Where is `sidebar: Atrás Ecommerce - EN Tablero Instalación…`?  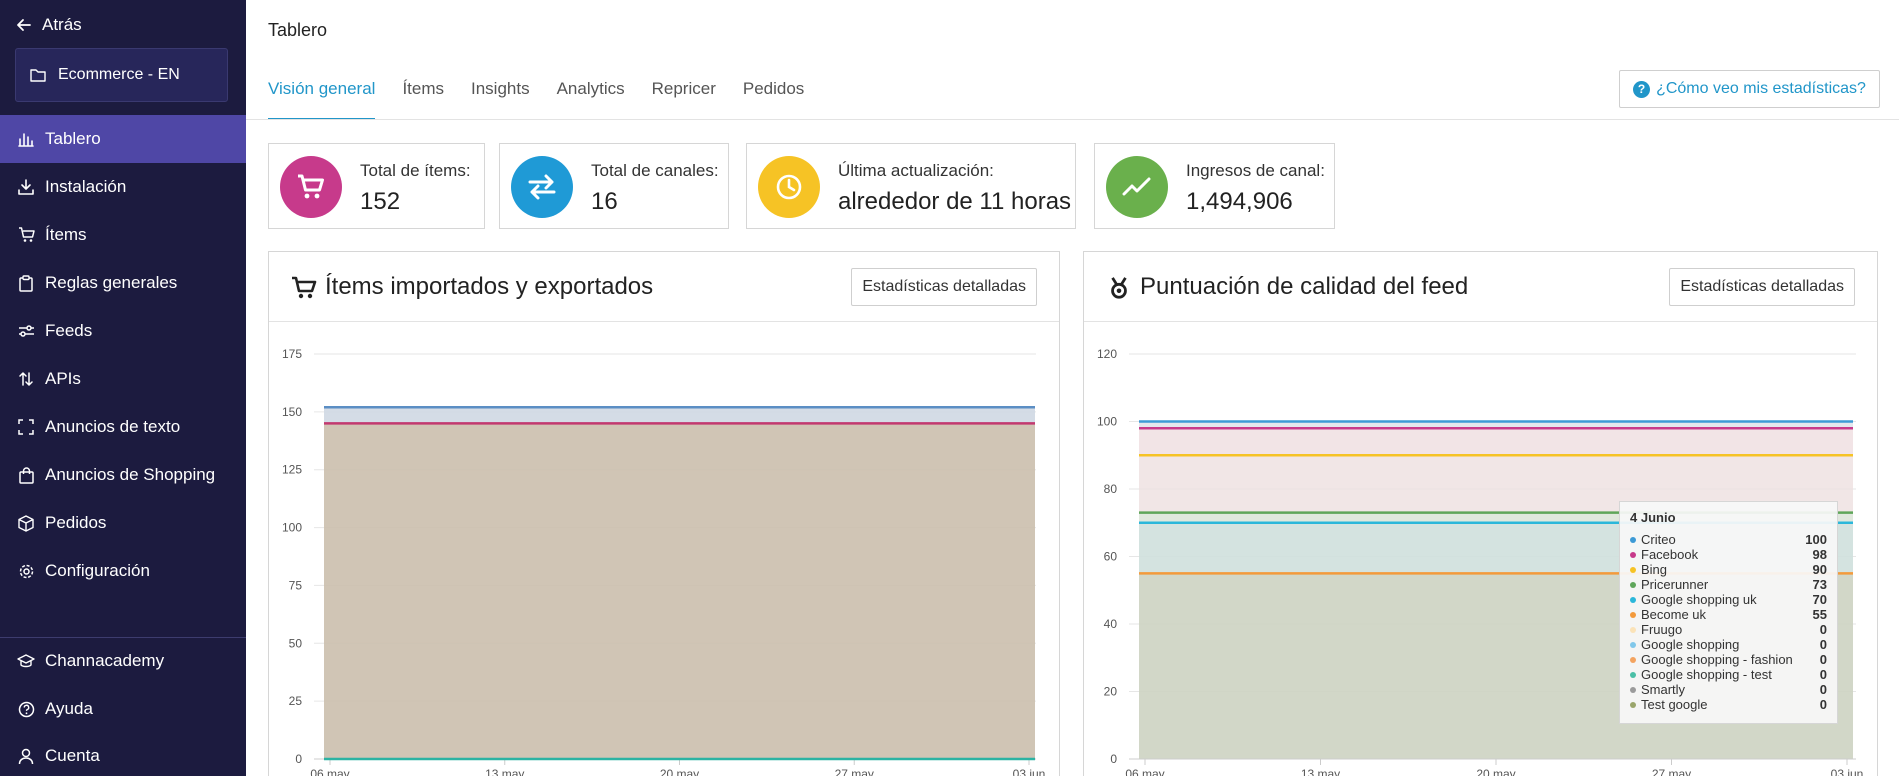
sidebar: Atrás Ecommerce - EN Tablero Instalación… is located at coordinates (123, 388).